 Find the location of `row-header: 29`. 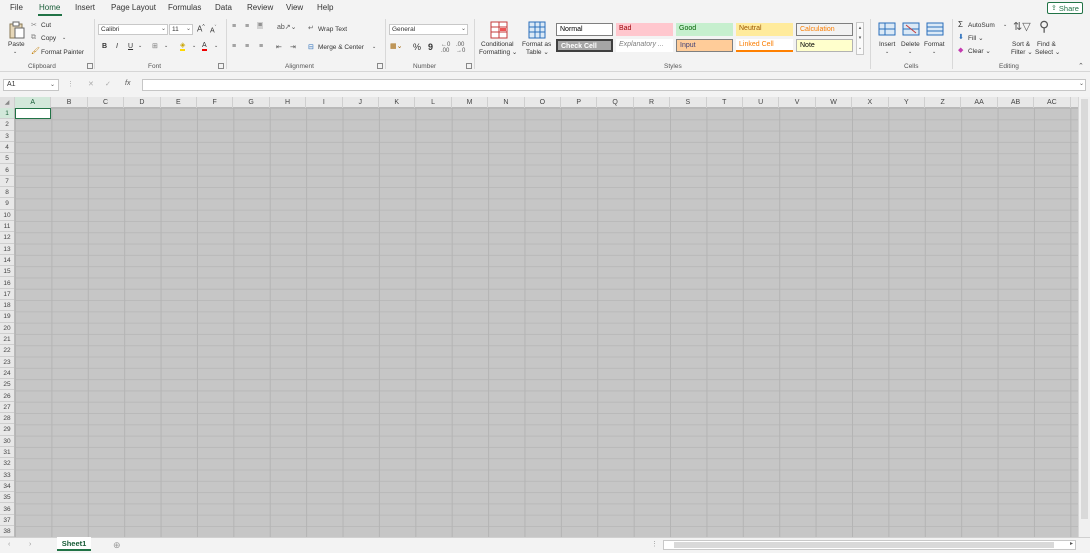

row-header: 29 is located at coordinates (7, 430).